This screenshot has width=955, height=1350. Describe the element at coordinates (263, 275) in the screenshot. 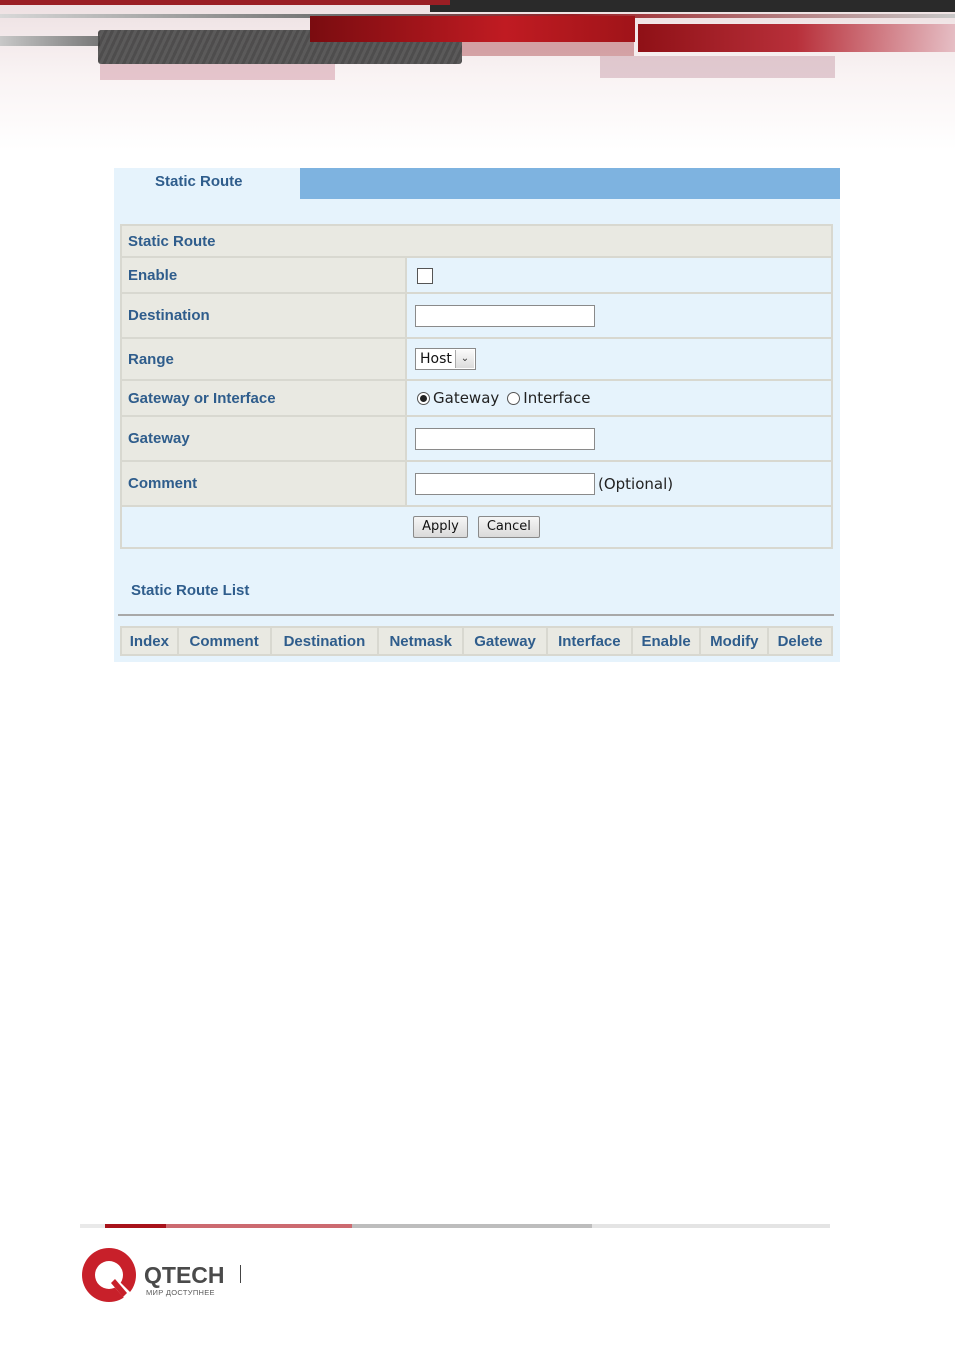

I see `enable-label: Enable` at that location.